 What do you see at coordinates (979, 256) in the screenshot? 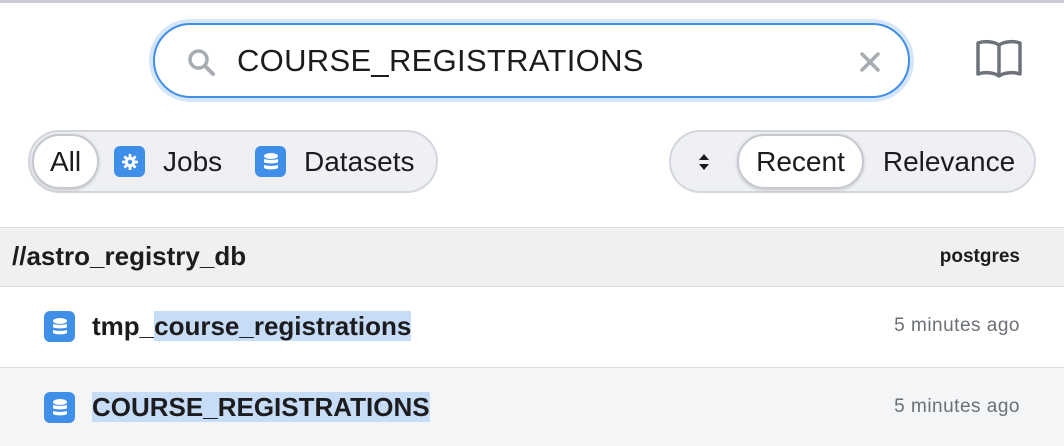
I see `group-source: postgres` at bounding box center [979, 256].